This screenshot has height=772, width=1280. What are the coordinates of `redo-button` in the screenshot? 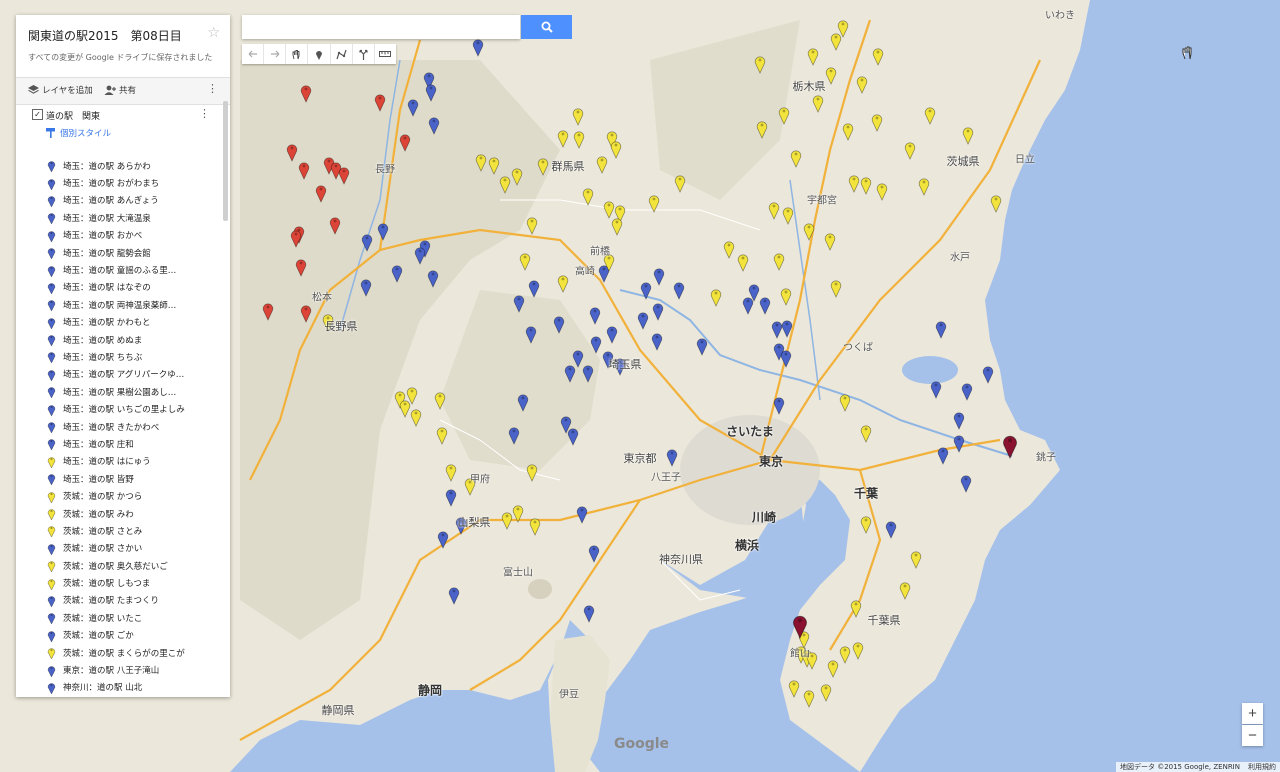 It's located at (275, 54).